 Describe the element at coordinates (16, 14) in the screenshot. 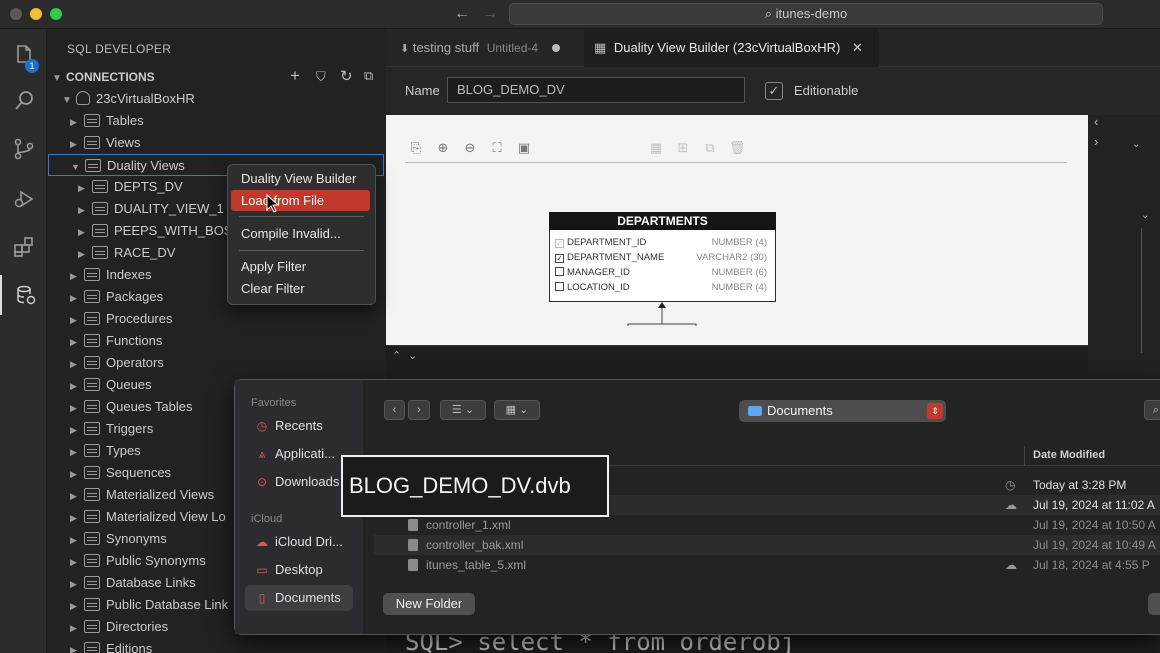

I see `close-window-icon` at that location.